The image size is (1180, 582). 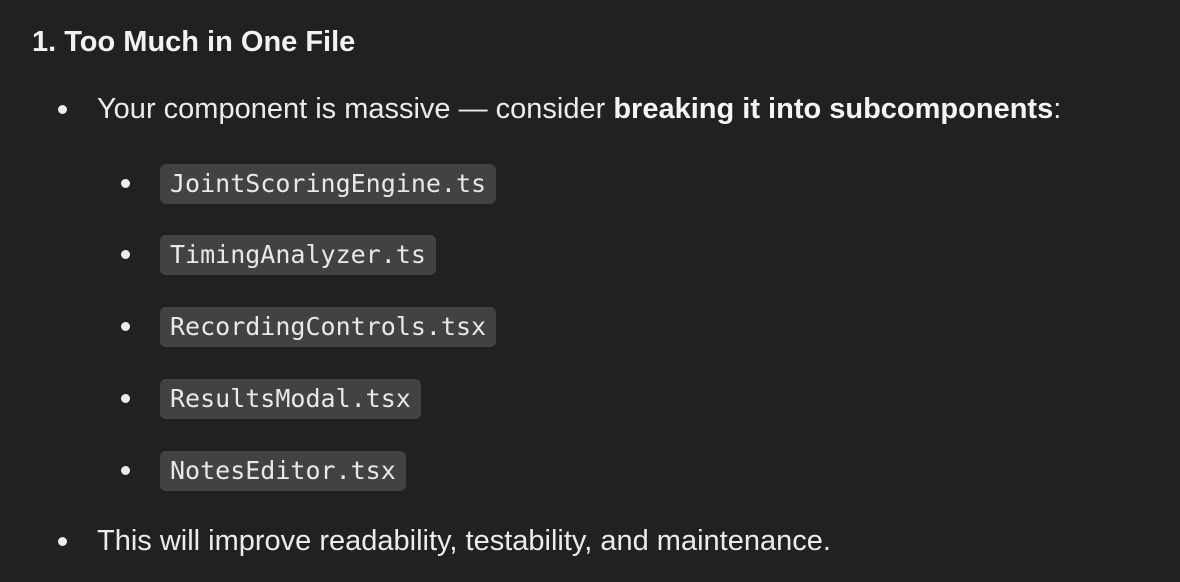 I want to click on list-item-text-start: Your component is massive — consider, so click(x=355, y=109).